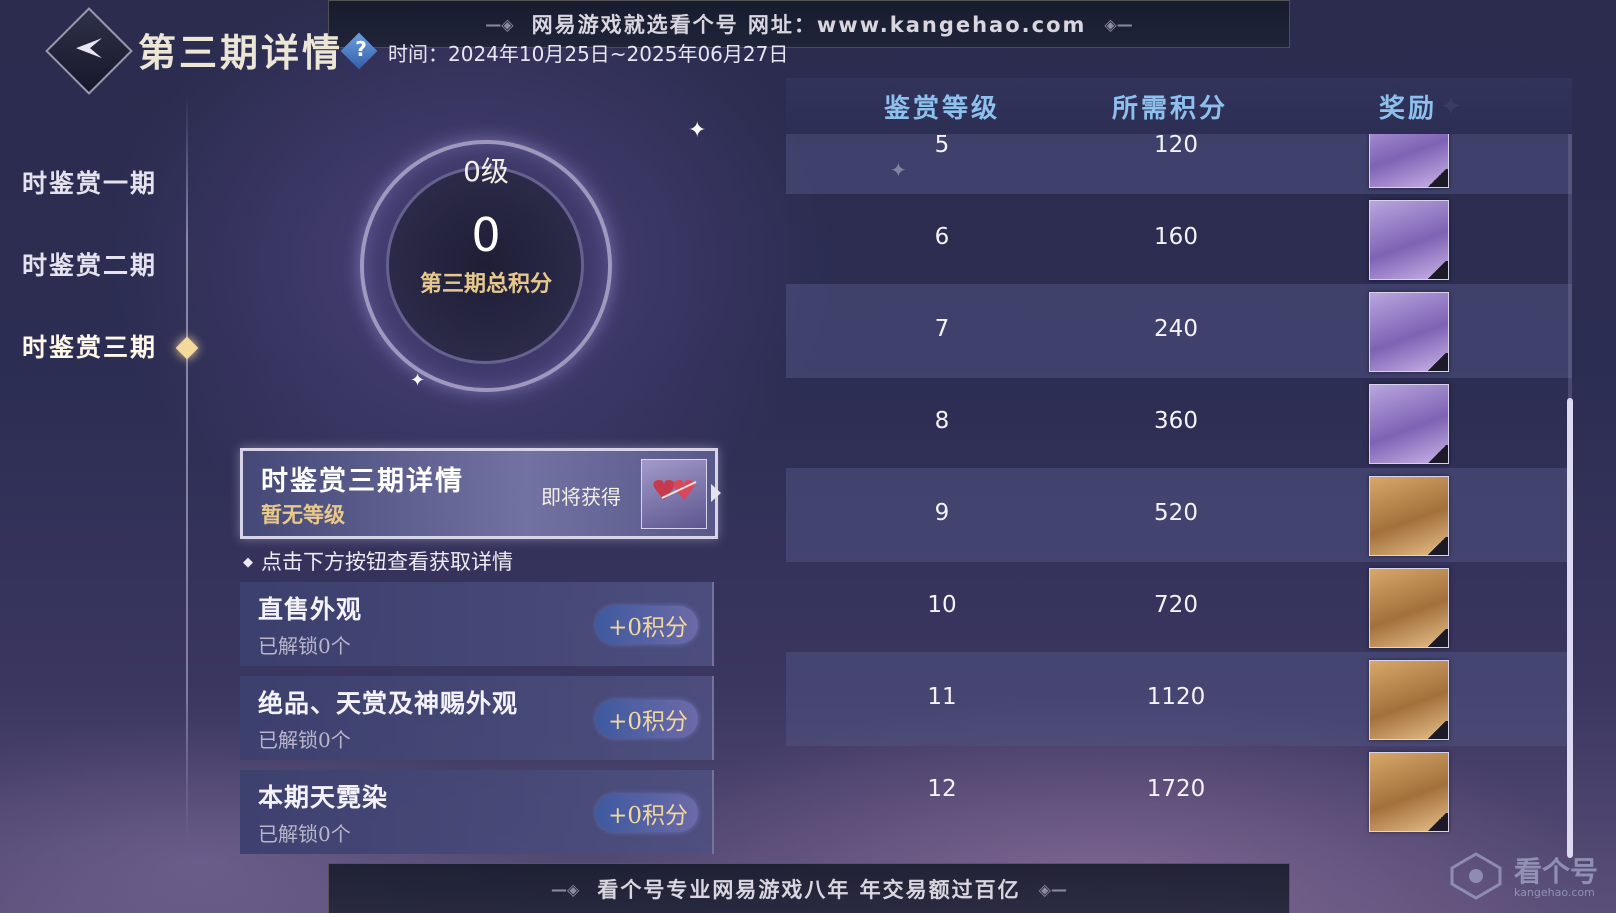  I want to click on table-row: 5 120, so click(1179, 164).